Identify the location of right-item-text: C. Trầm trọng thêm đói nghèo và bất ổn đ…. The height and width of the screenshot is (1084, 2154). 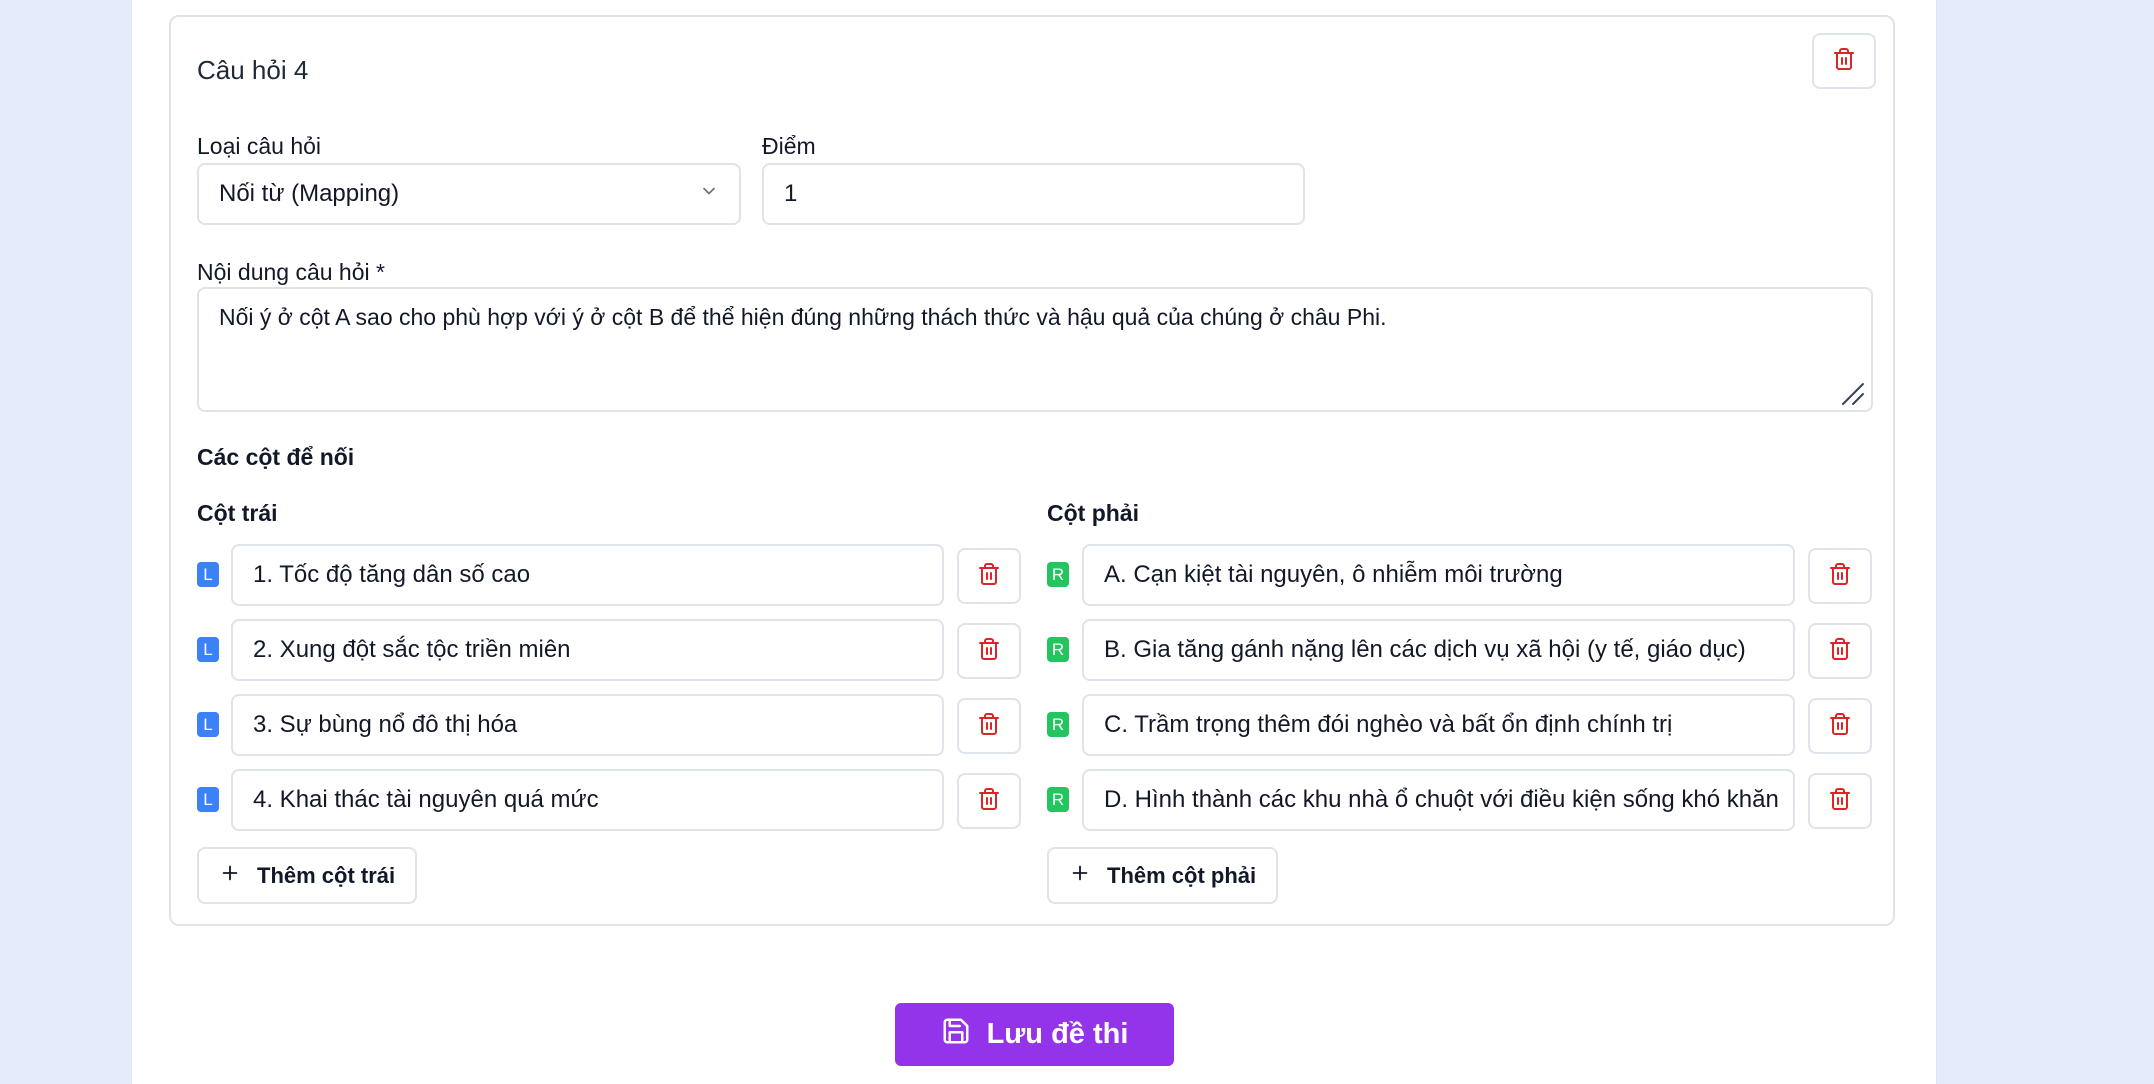
(1388, 724).